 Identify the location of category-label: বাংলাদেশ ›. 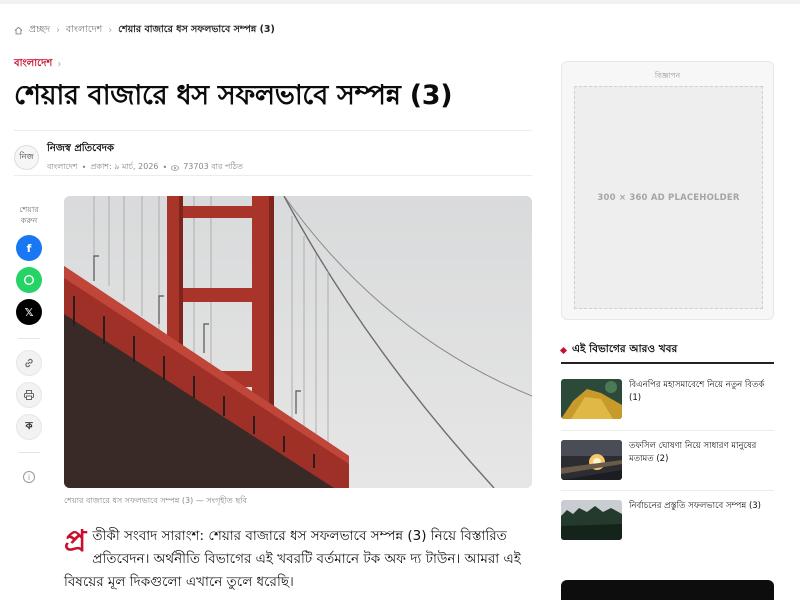
(37, 64).